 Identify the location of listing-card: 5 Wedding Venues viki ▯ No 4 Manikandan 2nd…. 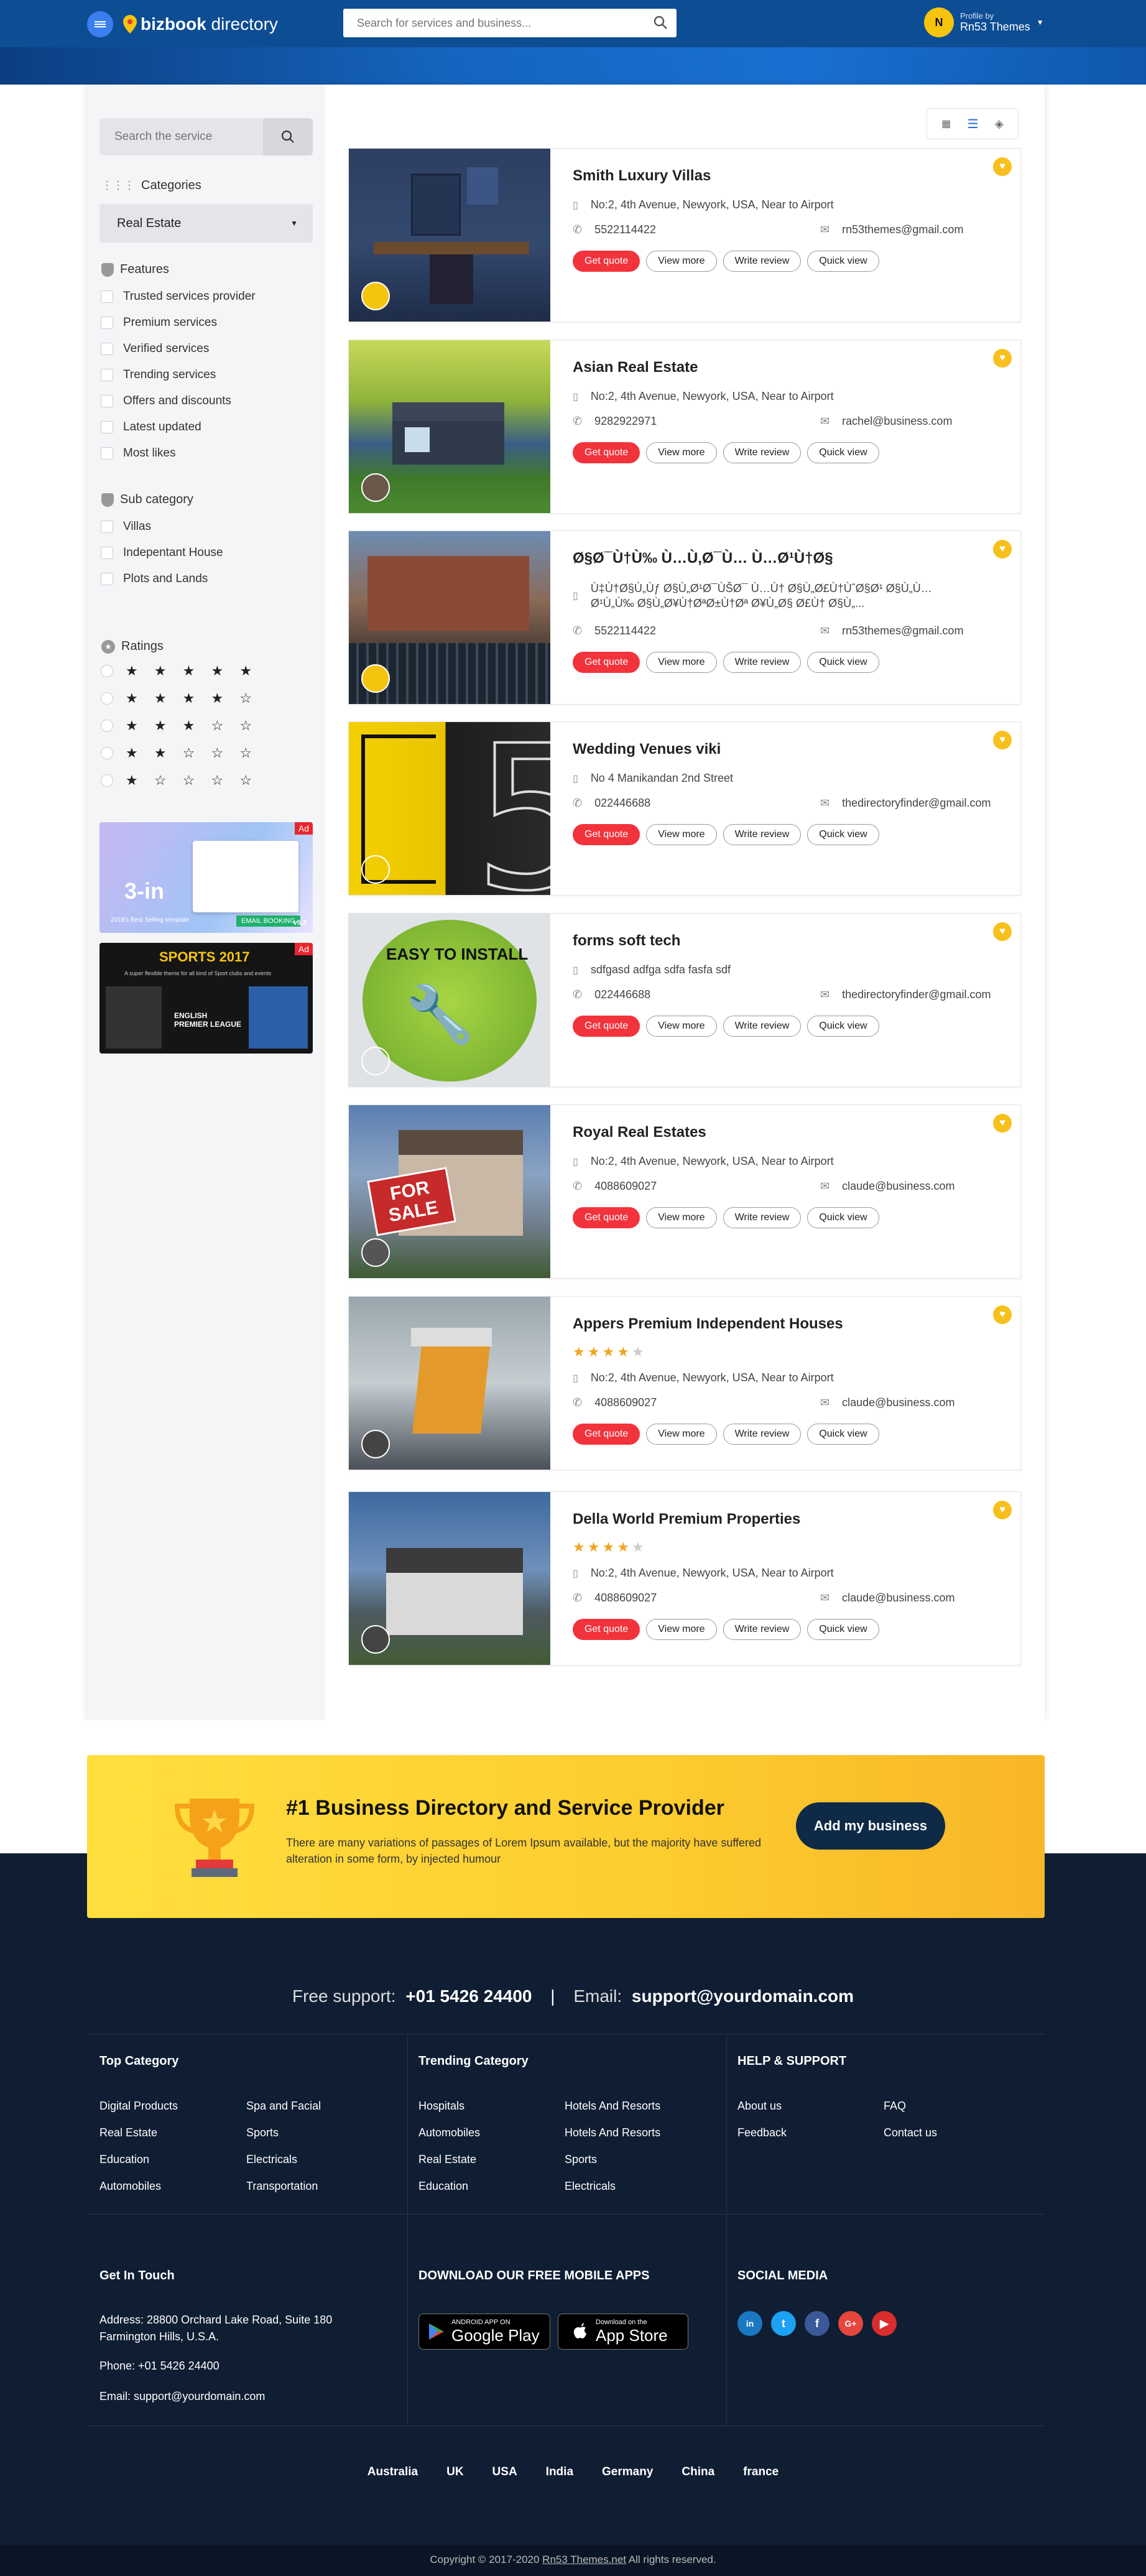
(684, 809).